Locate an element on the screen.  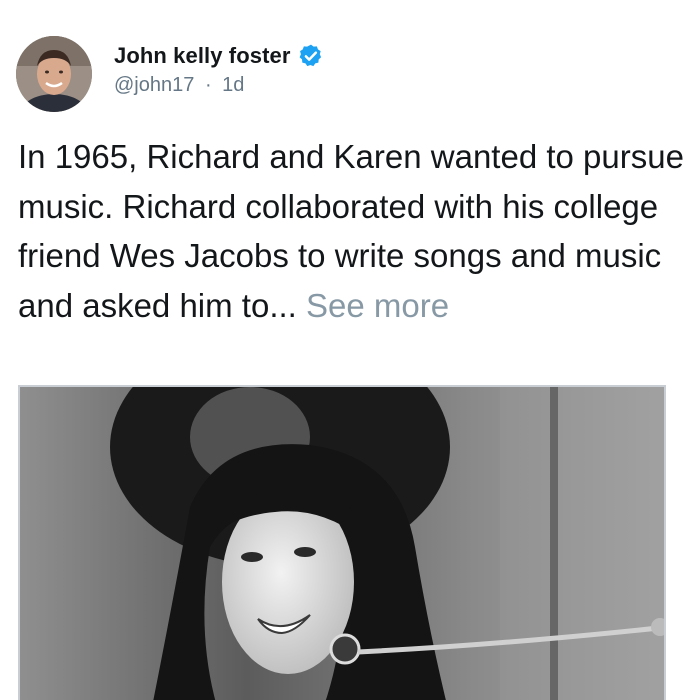
author-info: John kelly foster @john17 · 1d is located at coordinates (219, 70).